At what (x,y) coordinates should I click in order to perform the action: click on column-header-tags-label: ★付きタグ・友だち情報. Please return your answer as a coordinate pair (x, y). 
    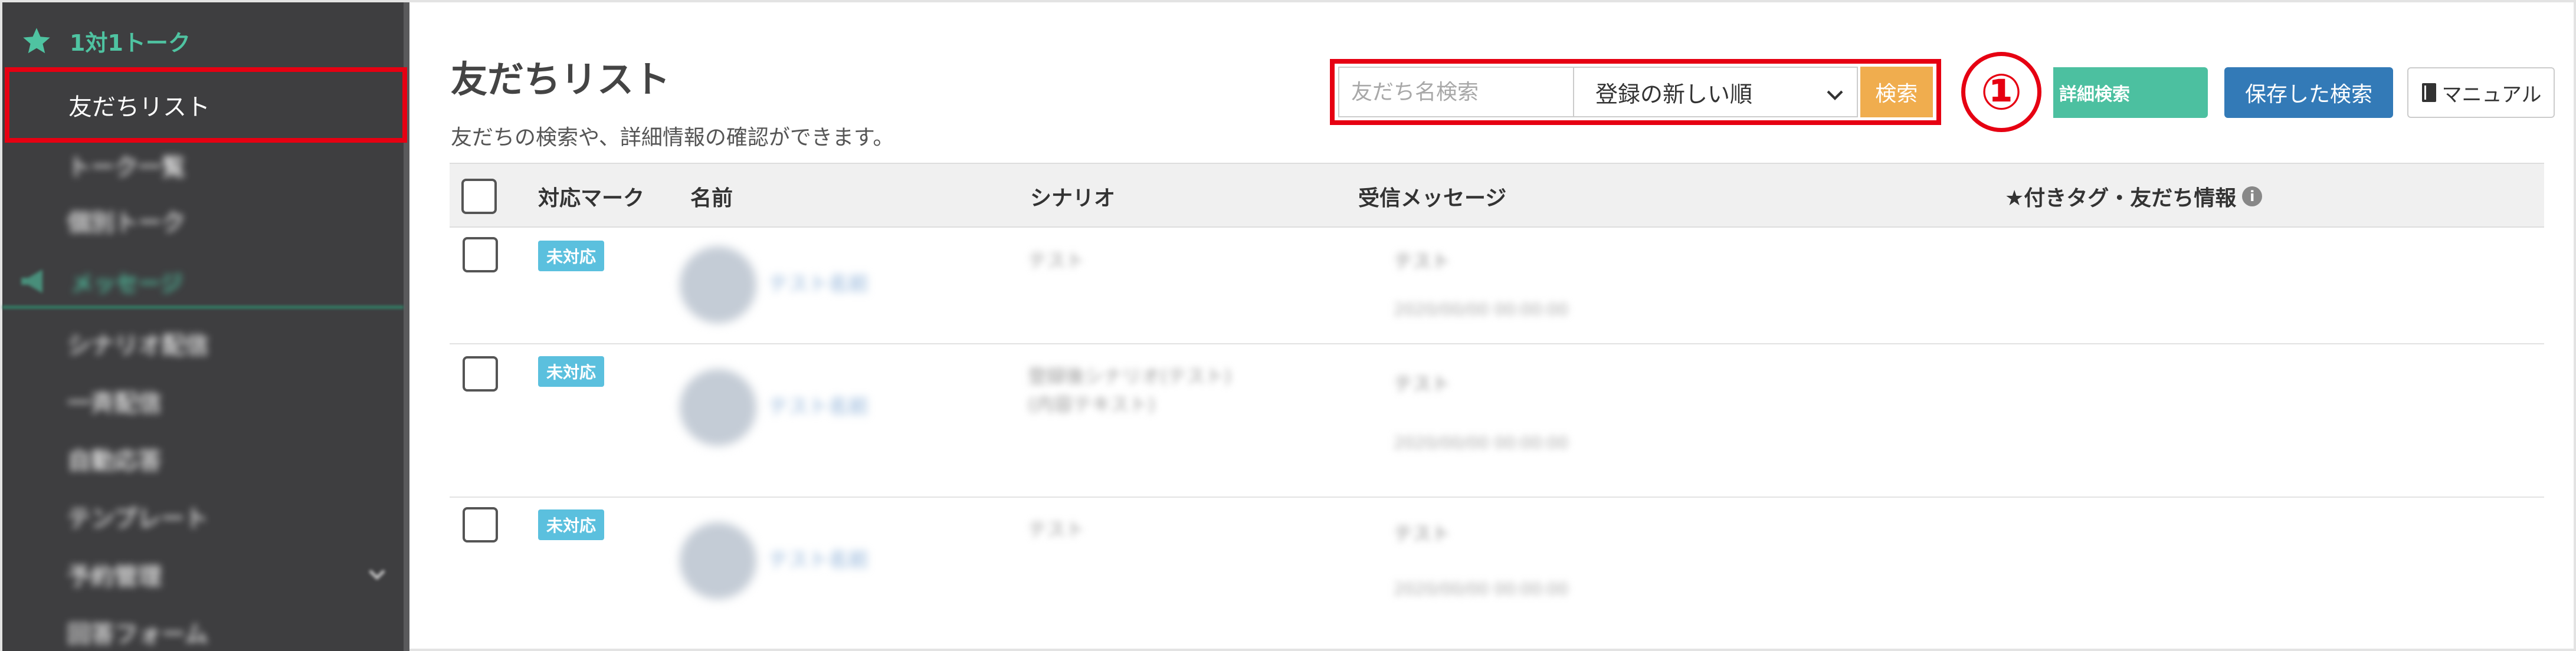
    Looking at the image, I should click on (2121, 198).